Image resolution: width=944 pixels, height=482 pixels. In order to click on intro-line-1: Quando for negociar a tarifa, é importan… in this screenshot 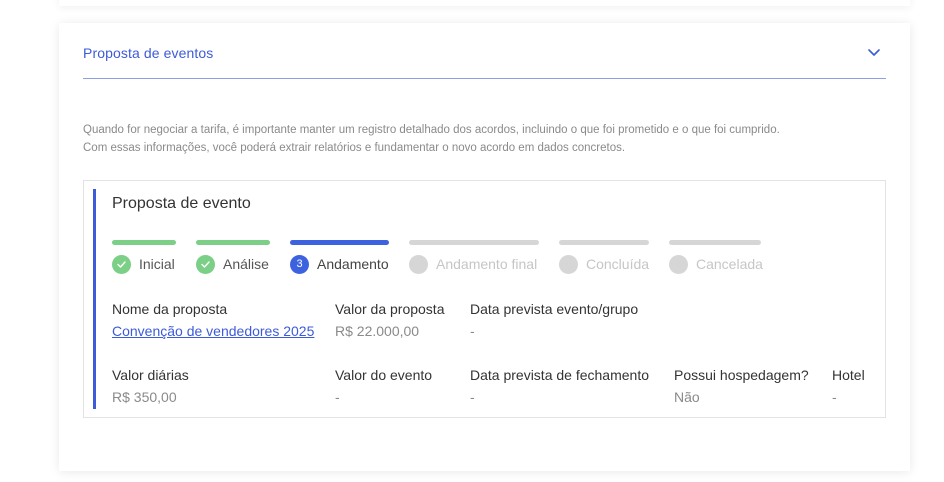, I will do `click(431, 130)`.